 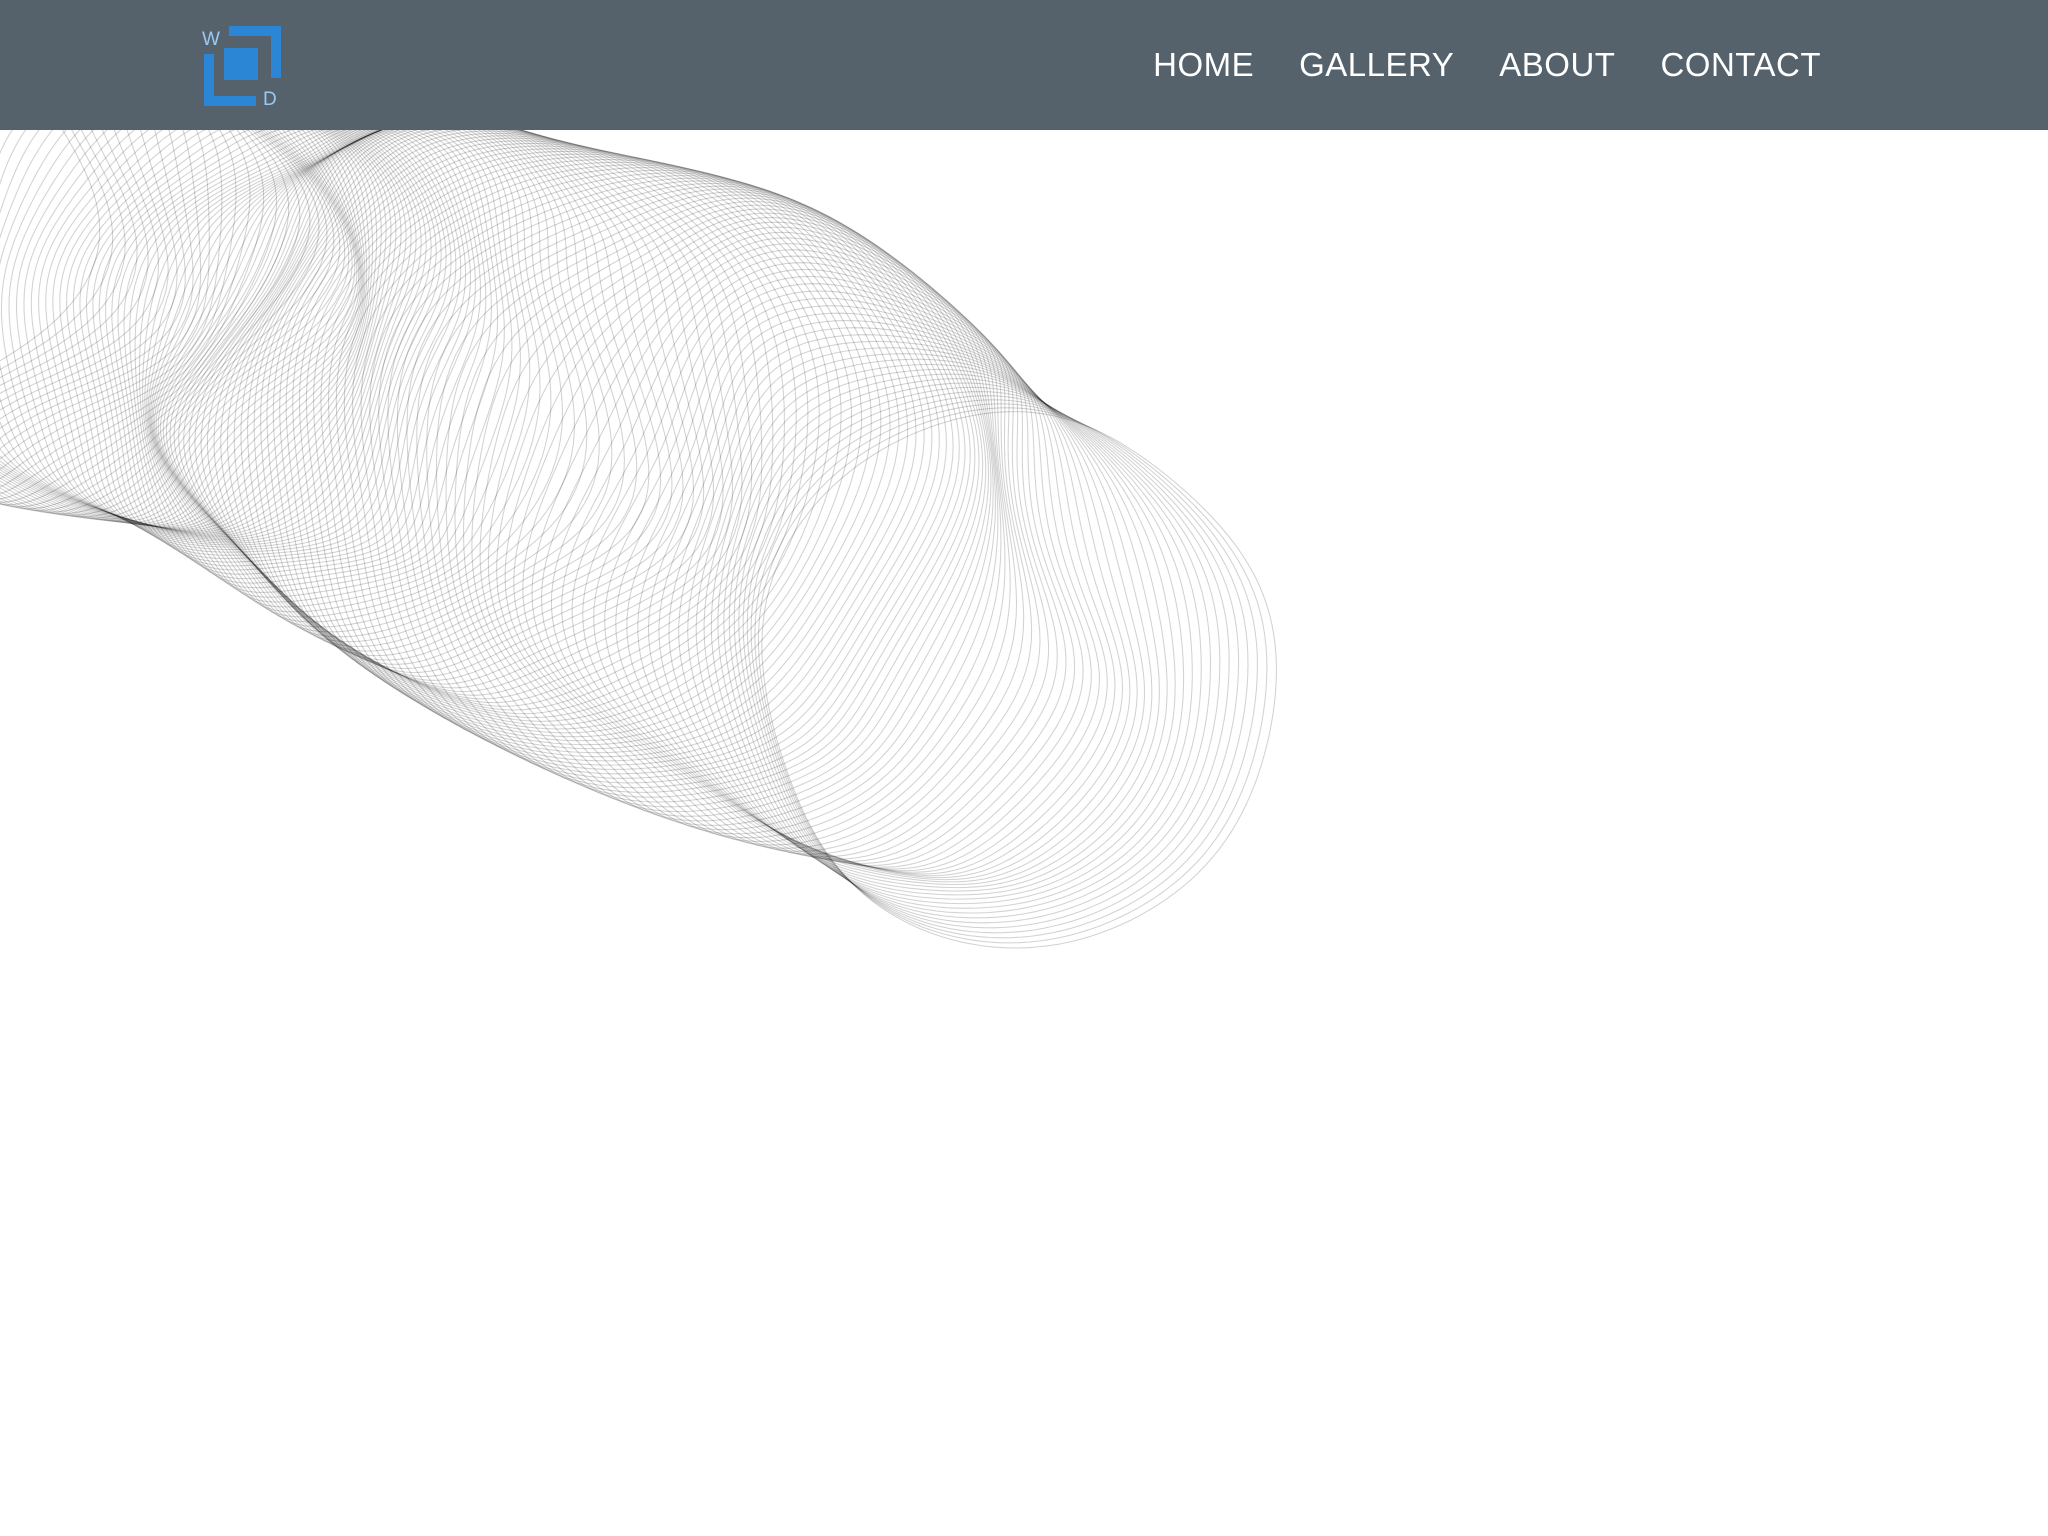 I want to click on logo-letter-w: W, so click(x=211, y=39).